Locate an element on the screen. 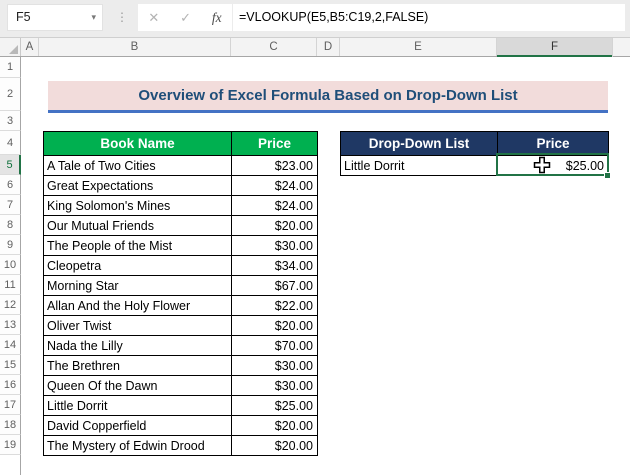 This screenshot has width=630, height=475. column-header-g-partial is located at coordinates (621, 47).